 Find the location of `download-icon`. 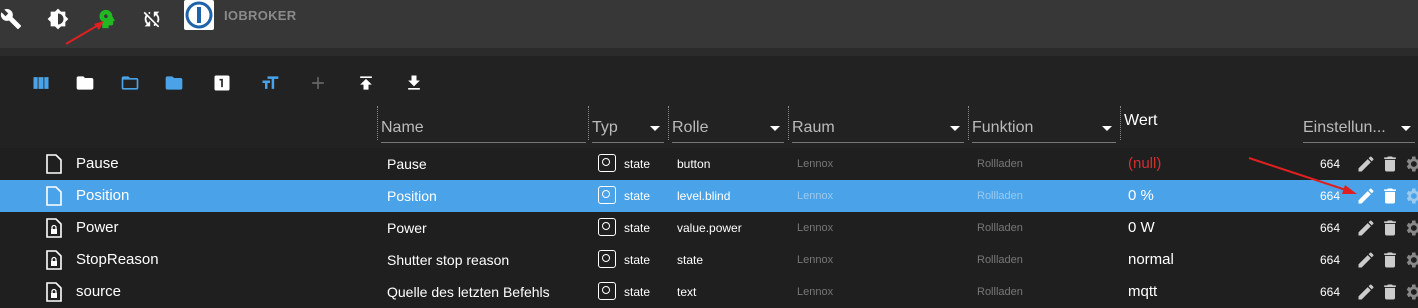

download-icon is located at coordinates (414, 83).